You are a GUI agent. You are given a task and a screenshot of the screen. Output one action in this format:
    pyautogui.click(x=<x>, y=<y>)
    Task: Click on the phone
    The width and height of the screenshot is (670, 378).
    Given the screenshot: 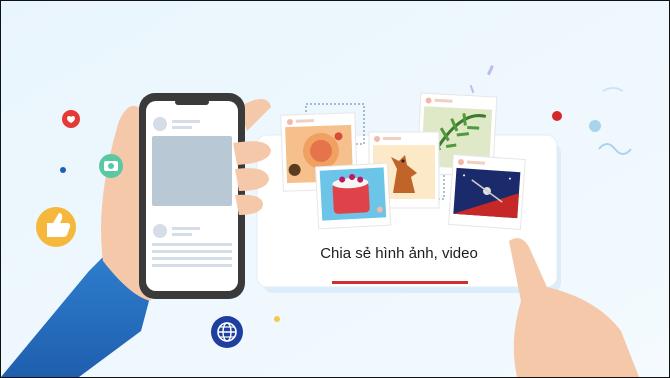 What is the action you would take?
    pyautogui.click(x=192, y=196)
    